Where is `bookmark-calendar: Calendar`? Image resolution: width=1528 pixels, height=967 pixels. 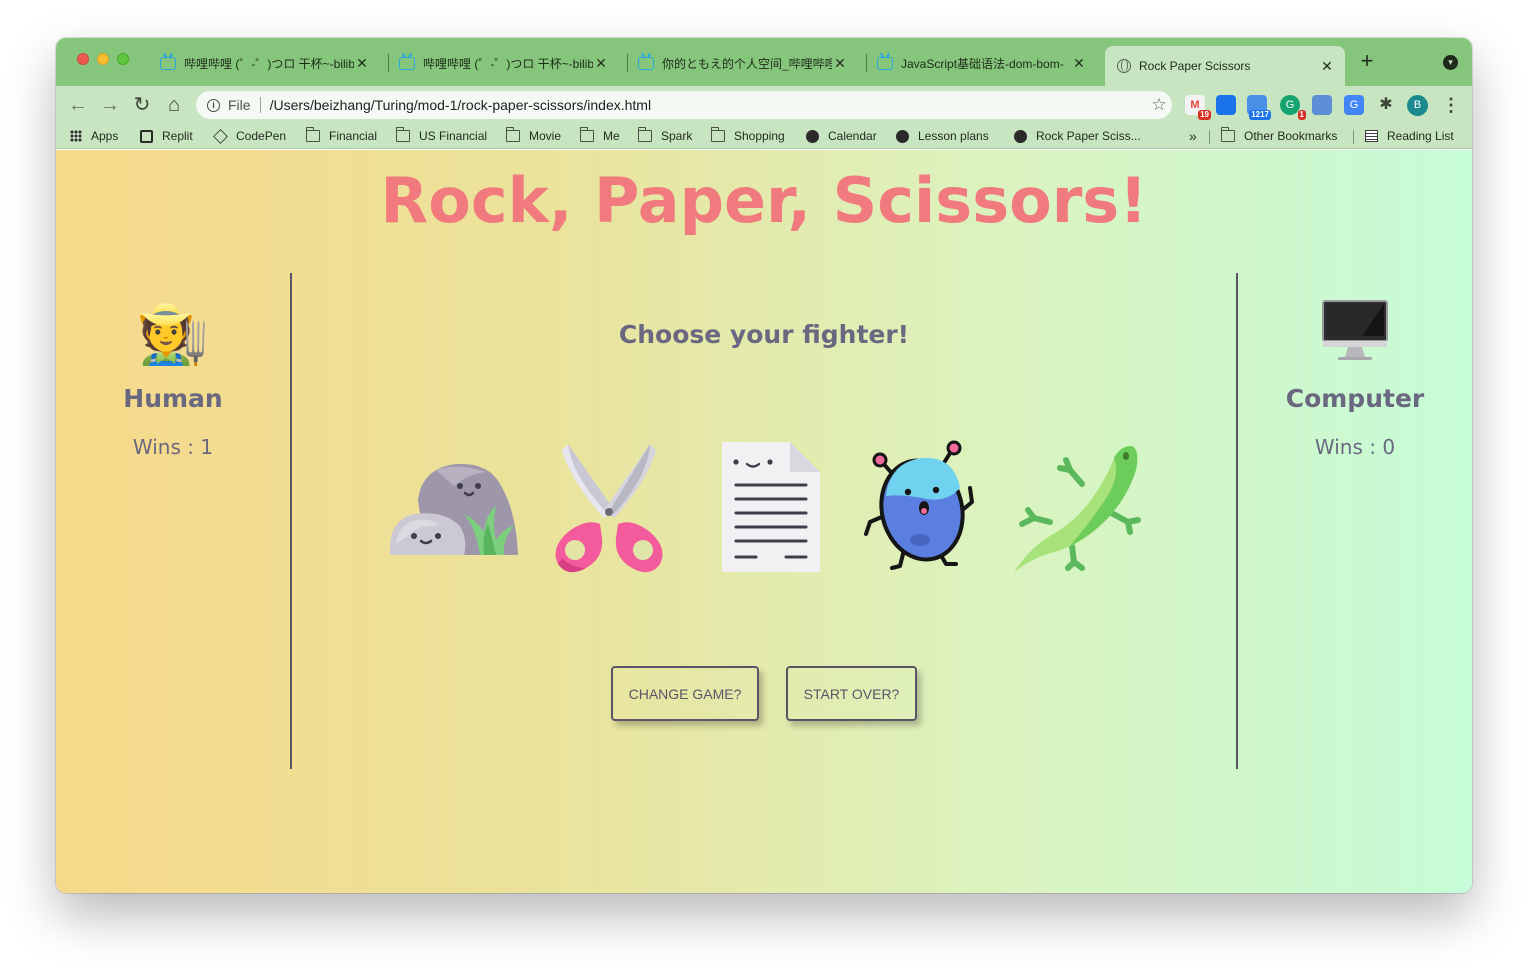 bookmark-calendar: Calendar is located at coordinates (841, 136).